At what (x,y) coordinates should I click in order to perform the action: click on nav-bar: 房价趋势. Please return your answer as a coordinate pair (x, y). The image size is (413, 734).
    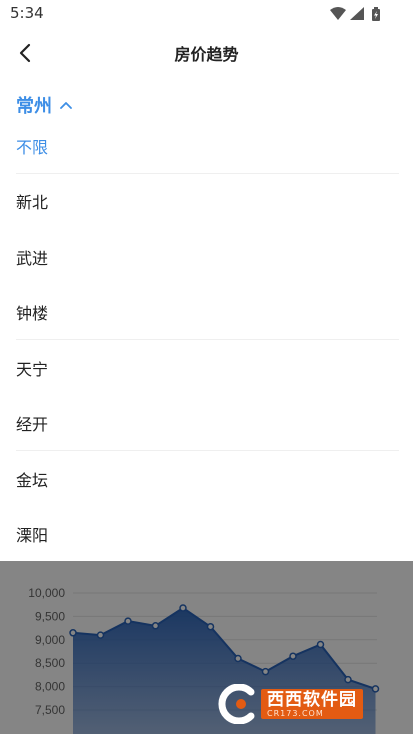
    Looking at the image, I should click on (206, 52).